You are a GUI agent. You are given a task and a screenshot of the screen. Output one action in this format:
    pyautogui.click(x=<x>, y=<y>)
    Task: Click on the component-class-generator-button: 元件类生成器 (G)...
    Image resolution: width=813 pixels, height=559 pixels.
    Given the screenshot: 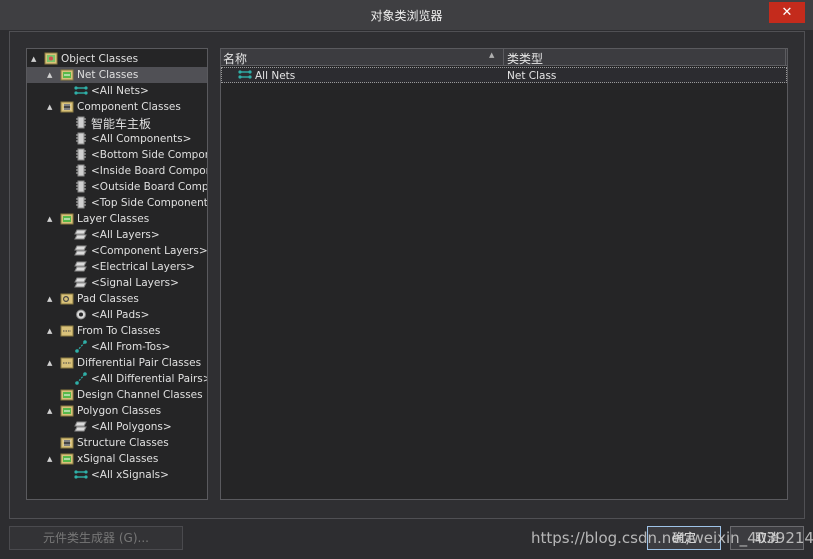 What is the action you would take?
    pyautogui.click(x=96, y=538)
    